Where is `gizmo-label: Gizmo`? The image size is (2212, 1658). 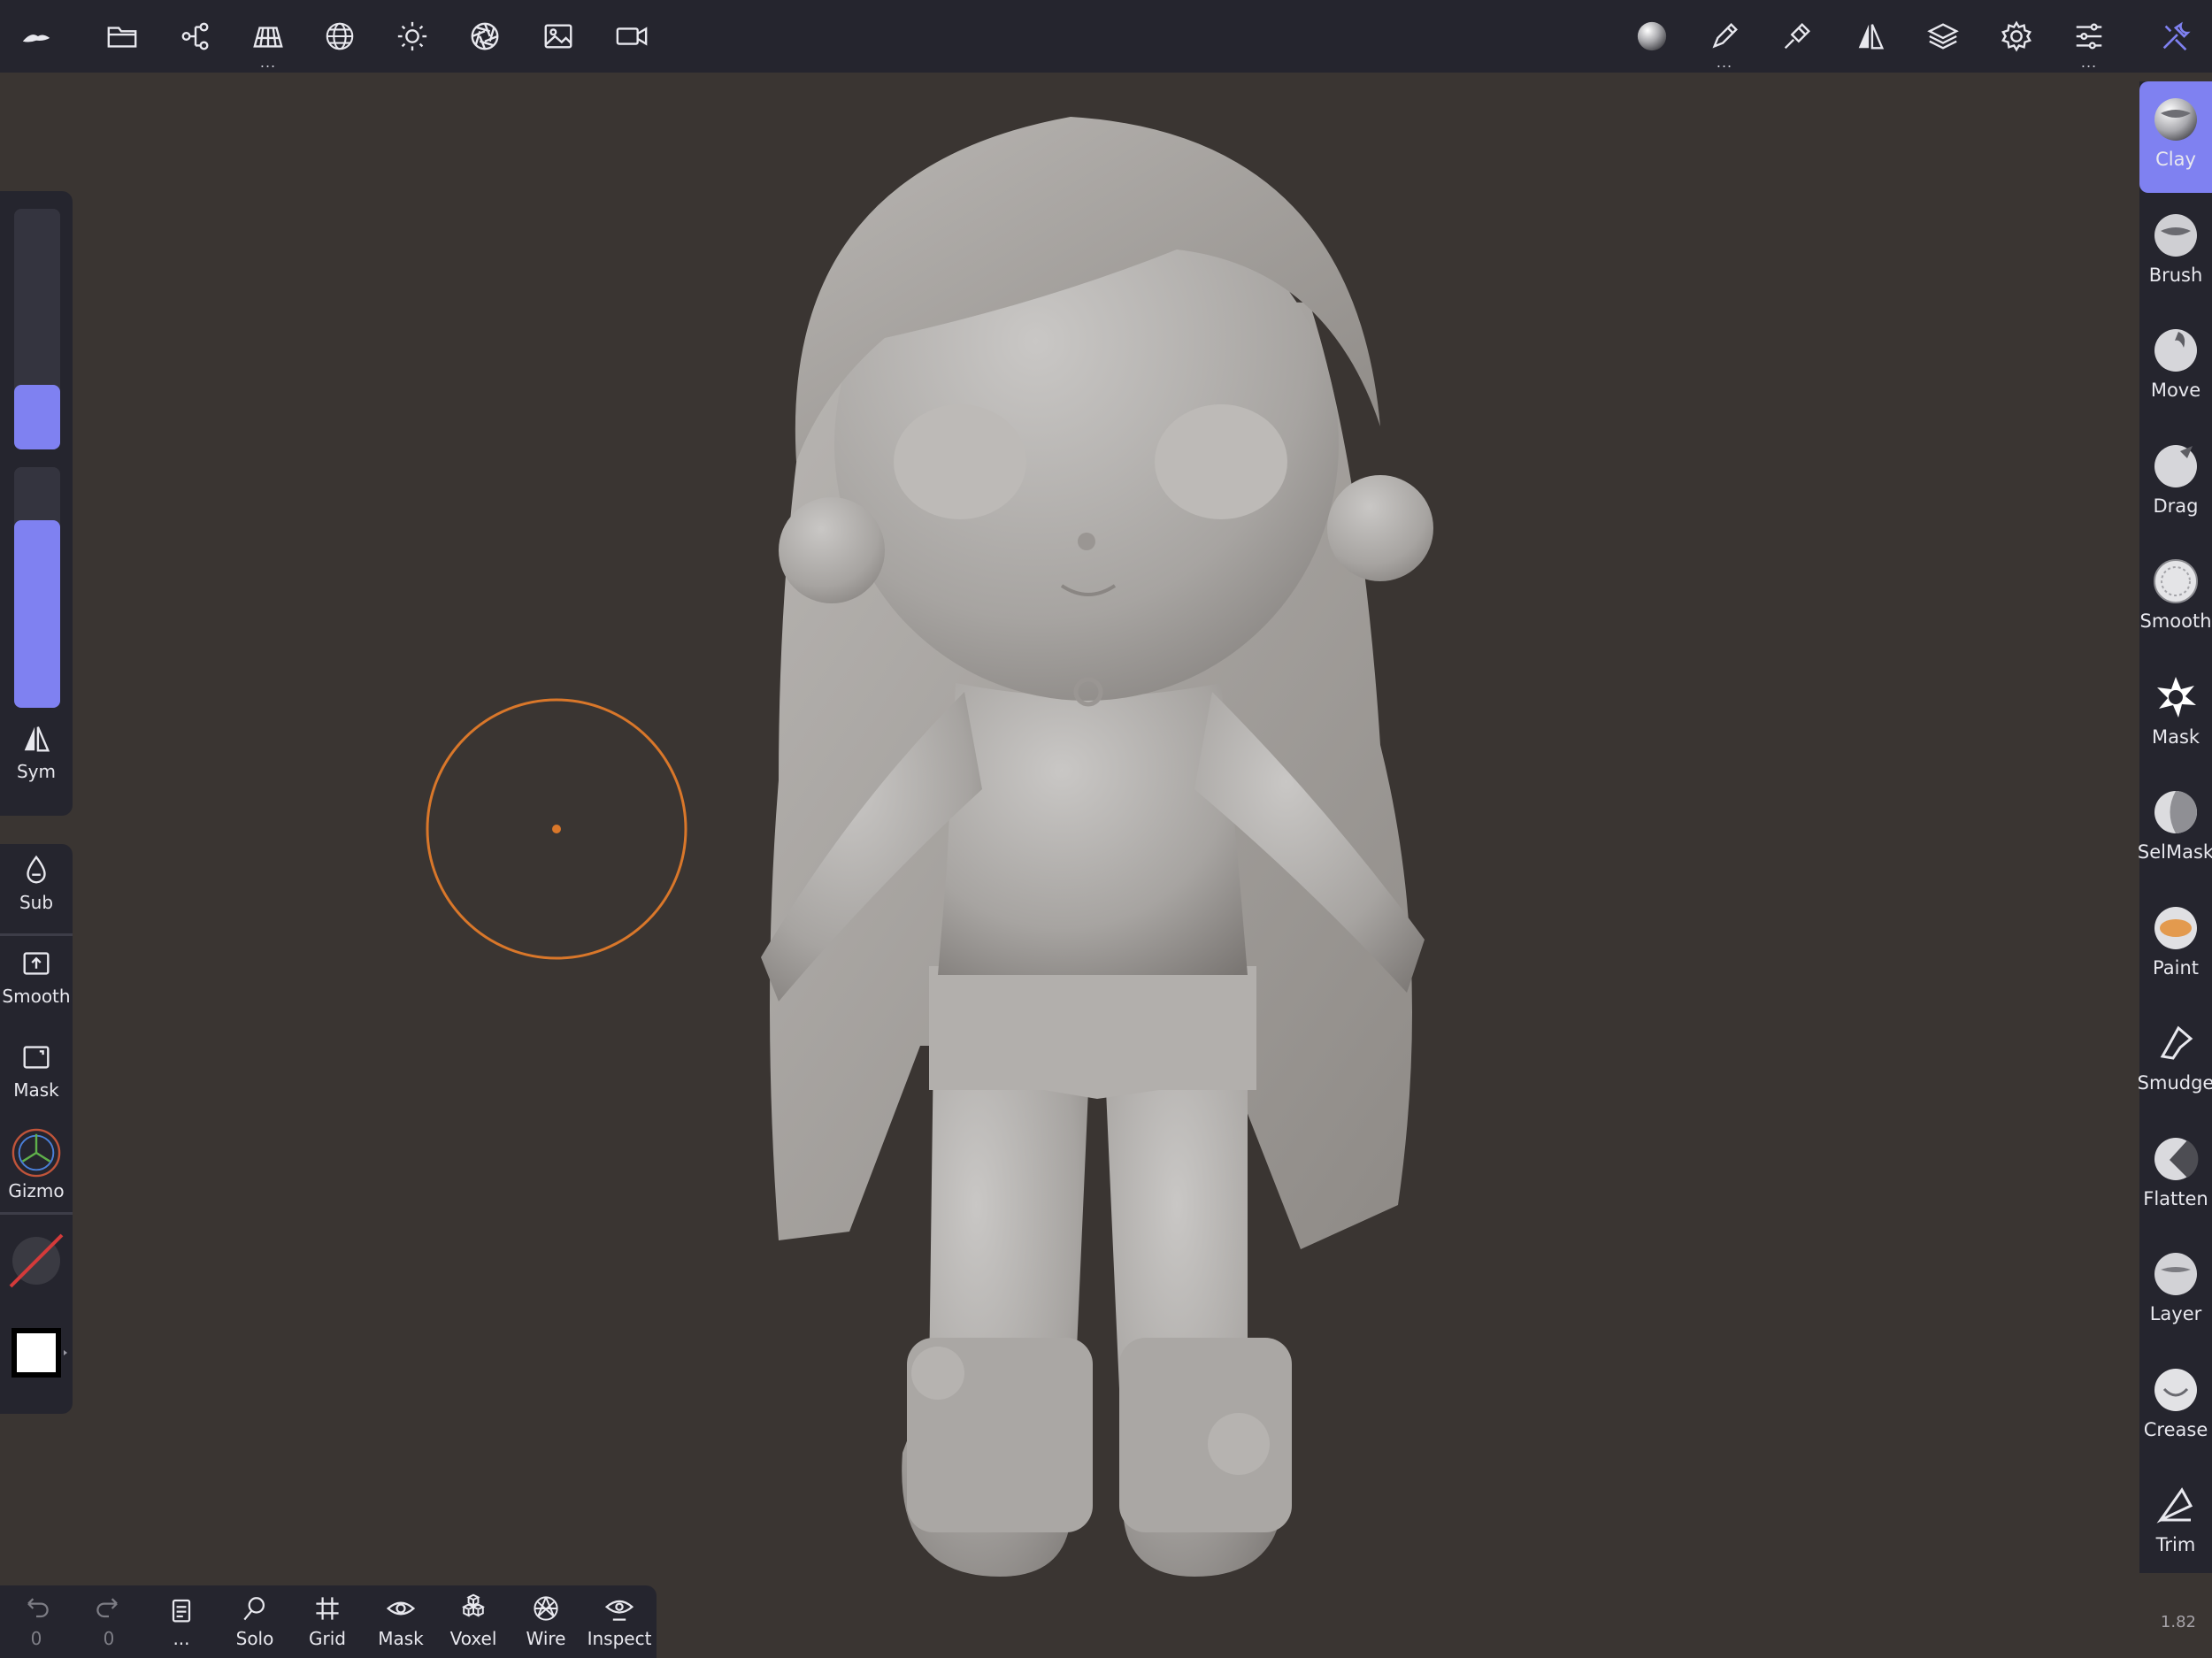
gizmo-label: Gizmo is located at coordinates (37, 1190).